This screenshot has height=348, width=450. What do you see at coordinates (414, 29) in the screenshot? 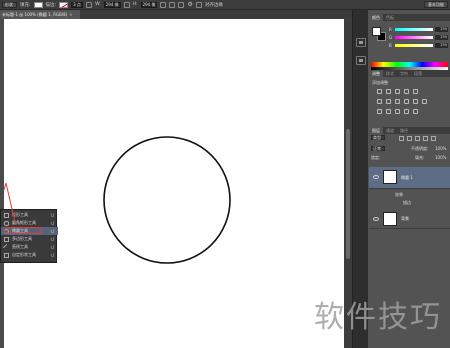
I see `red-slider` at bounding box center [414, 29].